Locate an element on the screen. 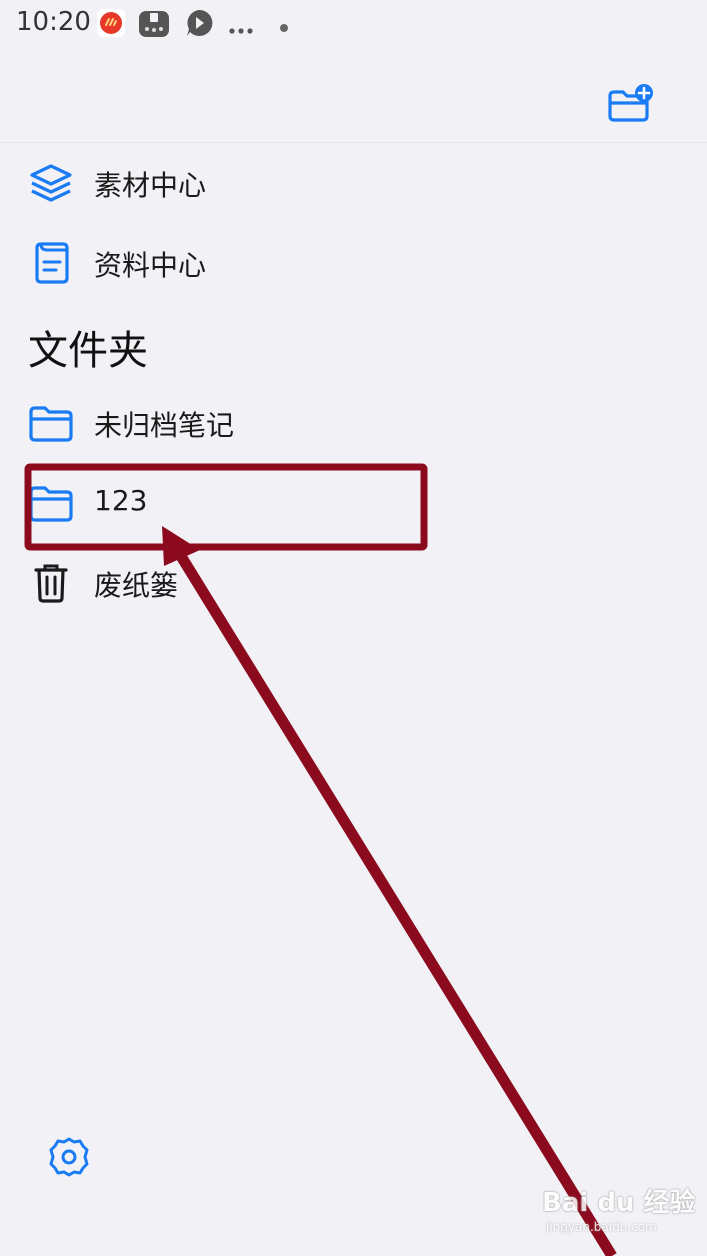 The height and width of the screenshot is (1256, 707). nav-item-label: 素材中心 is located at coordinates (150, 185).